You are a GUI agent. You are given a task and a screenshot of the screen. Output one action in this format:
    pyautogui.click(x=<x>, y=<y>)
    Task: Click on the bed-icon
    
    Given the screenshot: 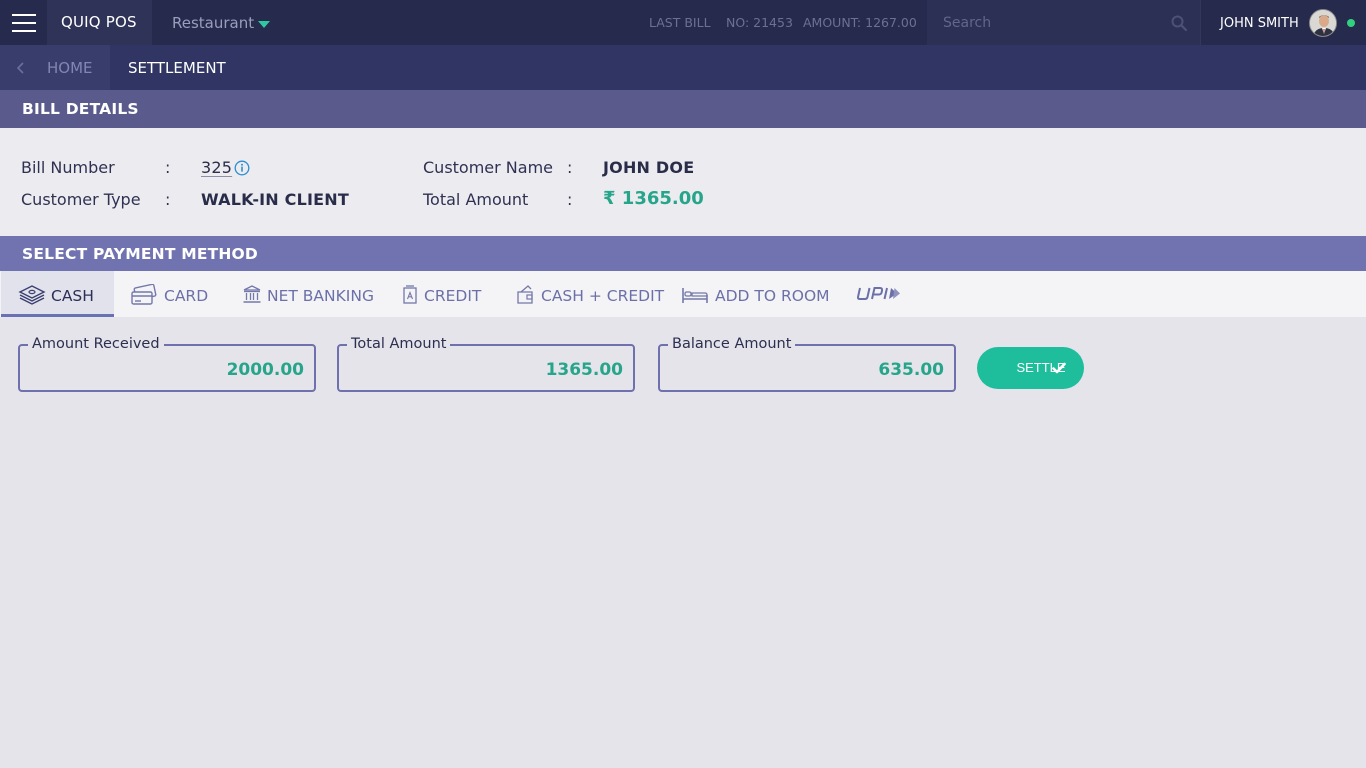 What is the action you would take?
    pyautogui.click(x=695, y=295)
    